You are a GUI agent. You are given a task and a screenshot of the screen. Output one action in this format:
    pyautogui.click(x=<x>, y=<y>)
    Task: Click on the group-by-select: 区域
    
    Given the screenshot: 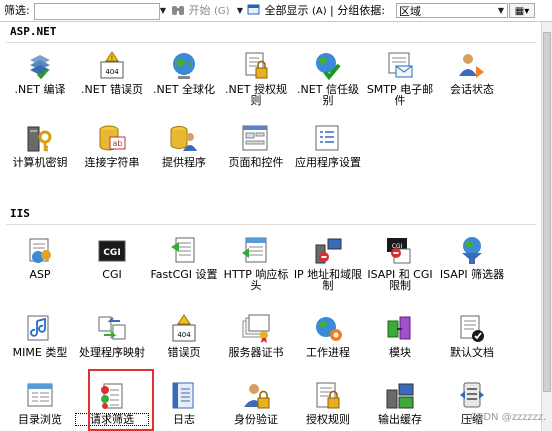 What is the action you would take?
    pyautogui.click(x=452, y=10)
    